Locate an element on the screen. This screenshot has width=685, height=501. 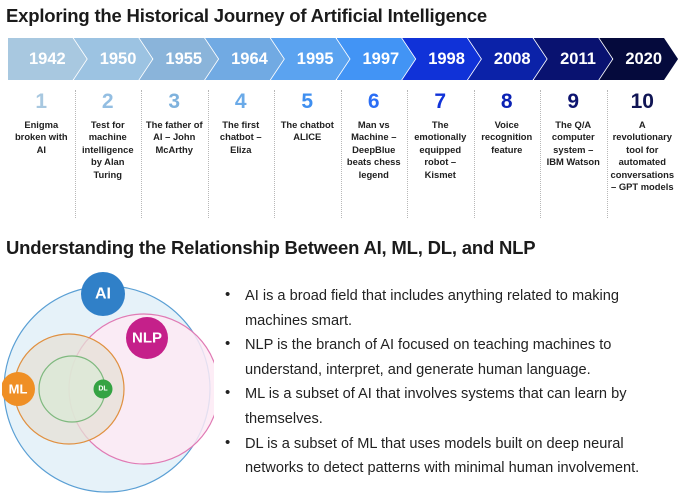
timeline-chevron-1942: 1942 is located at coordinates (47, 59).